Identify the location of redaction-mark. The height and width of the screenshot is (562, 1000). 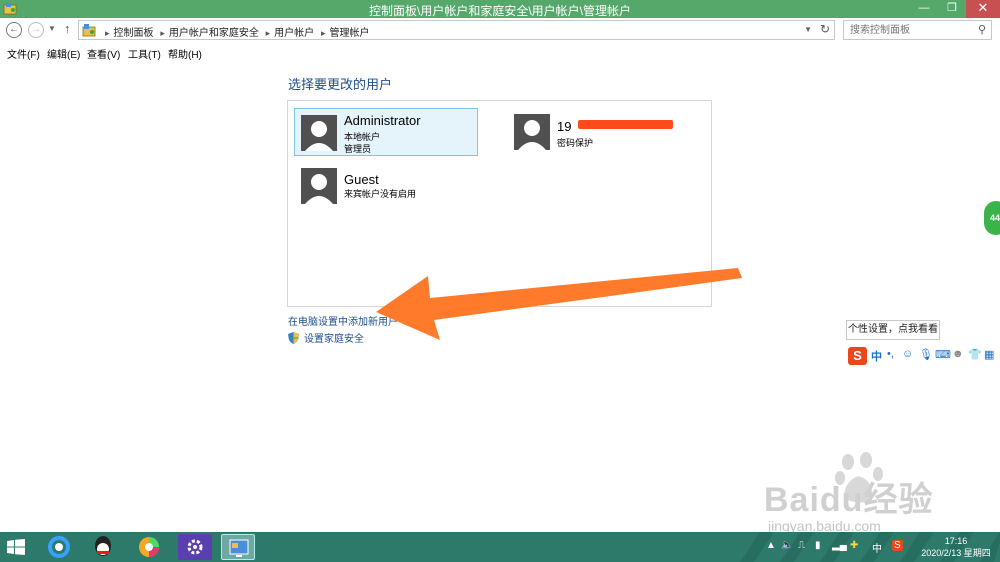
(625, 124).